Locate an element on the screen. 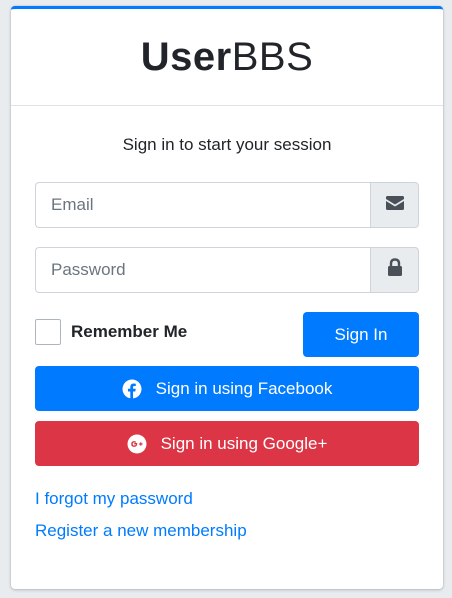  facebook-sign-in-button: Sign in using Facebook is located at coordinates (227, 388).